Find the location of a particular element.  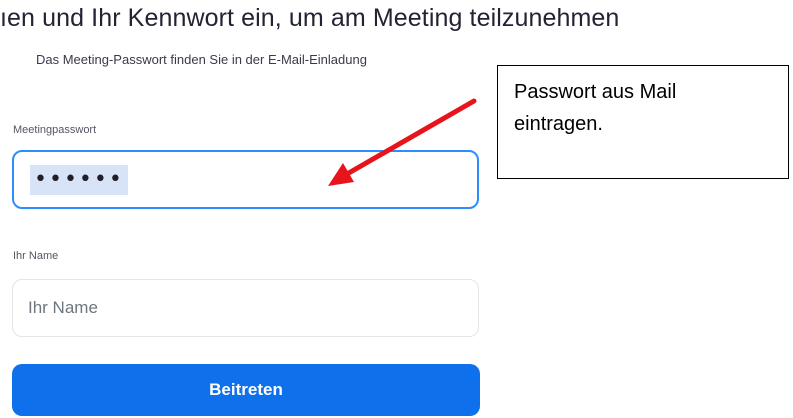

name-field-label: Ihr Name is located at coordinates (36, 256).